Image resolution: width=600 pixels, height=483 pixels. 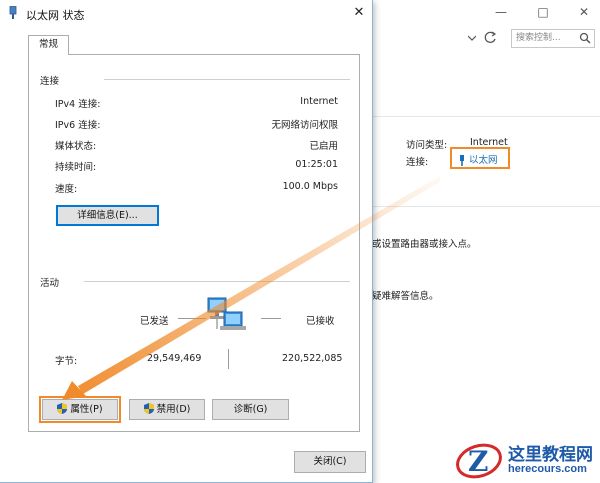 I want to click on watermark-name-en: herecours.com, so click(x=547, y=469).